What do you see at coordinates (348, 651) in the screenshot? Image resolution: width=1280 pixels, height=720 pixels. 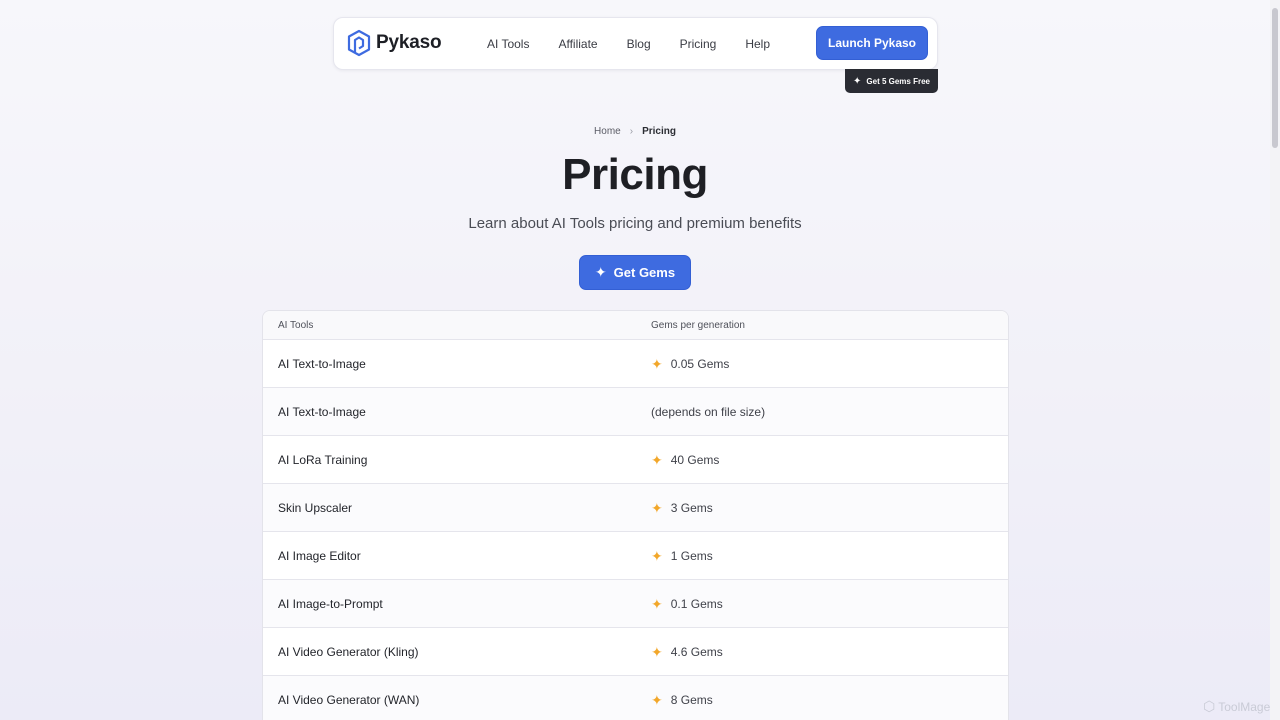 I see `tool-name: AI Video Generator (Kling)` at bounding box center [348, 651].